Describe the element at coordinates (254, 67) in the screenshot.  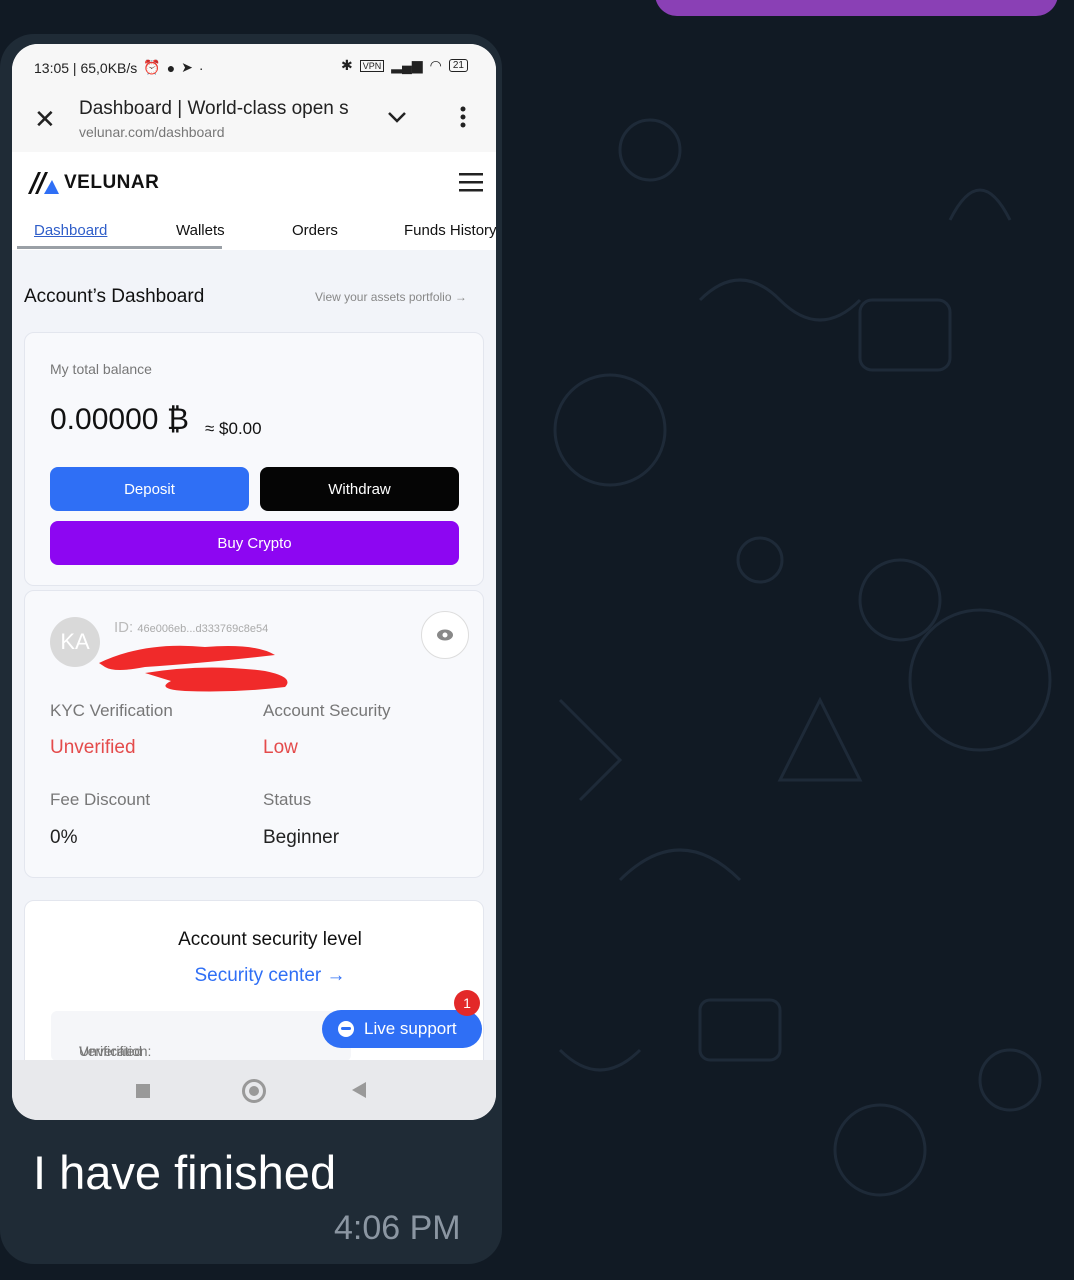
I see `phone-status-bar: 13:05 | 65,0KB/s ⏰ ● ➤ · ✱ VPN ▂▄▆ ◠ 21` at that location.